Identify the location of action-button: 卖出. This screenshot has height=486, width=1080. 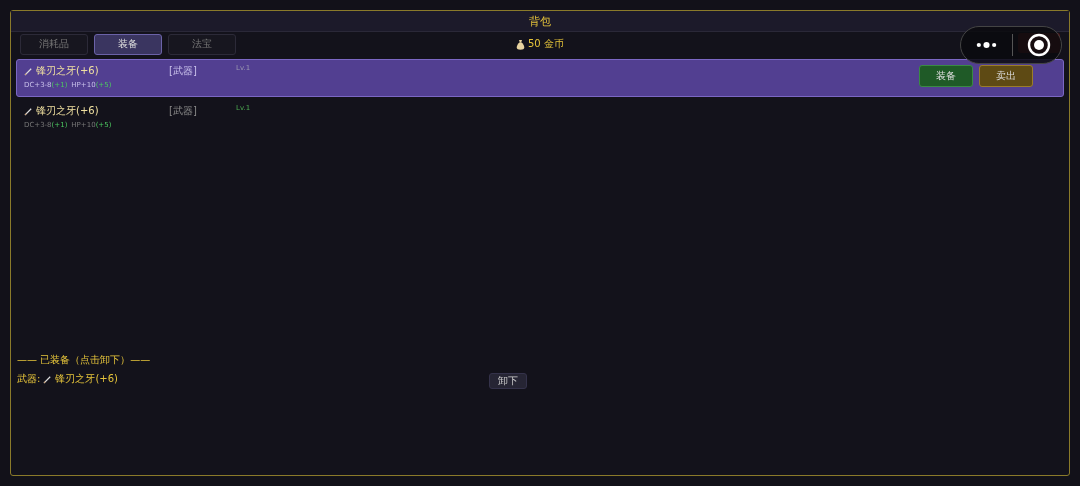
(1006, 76).